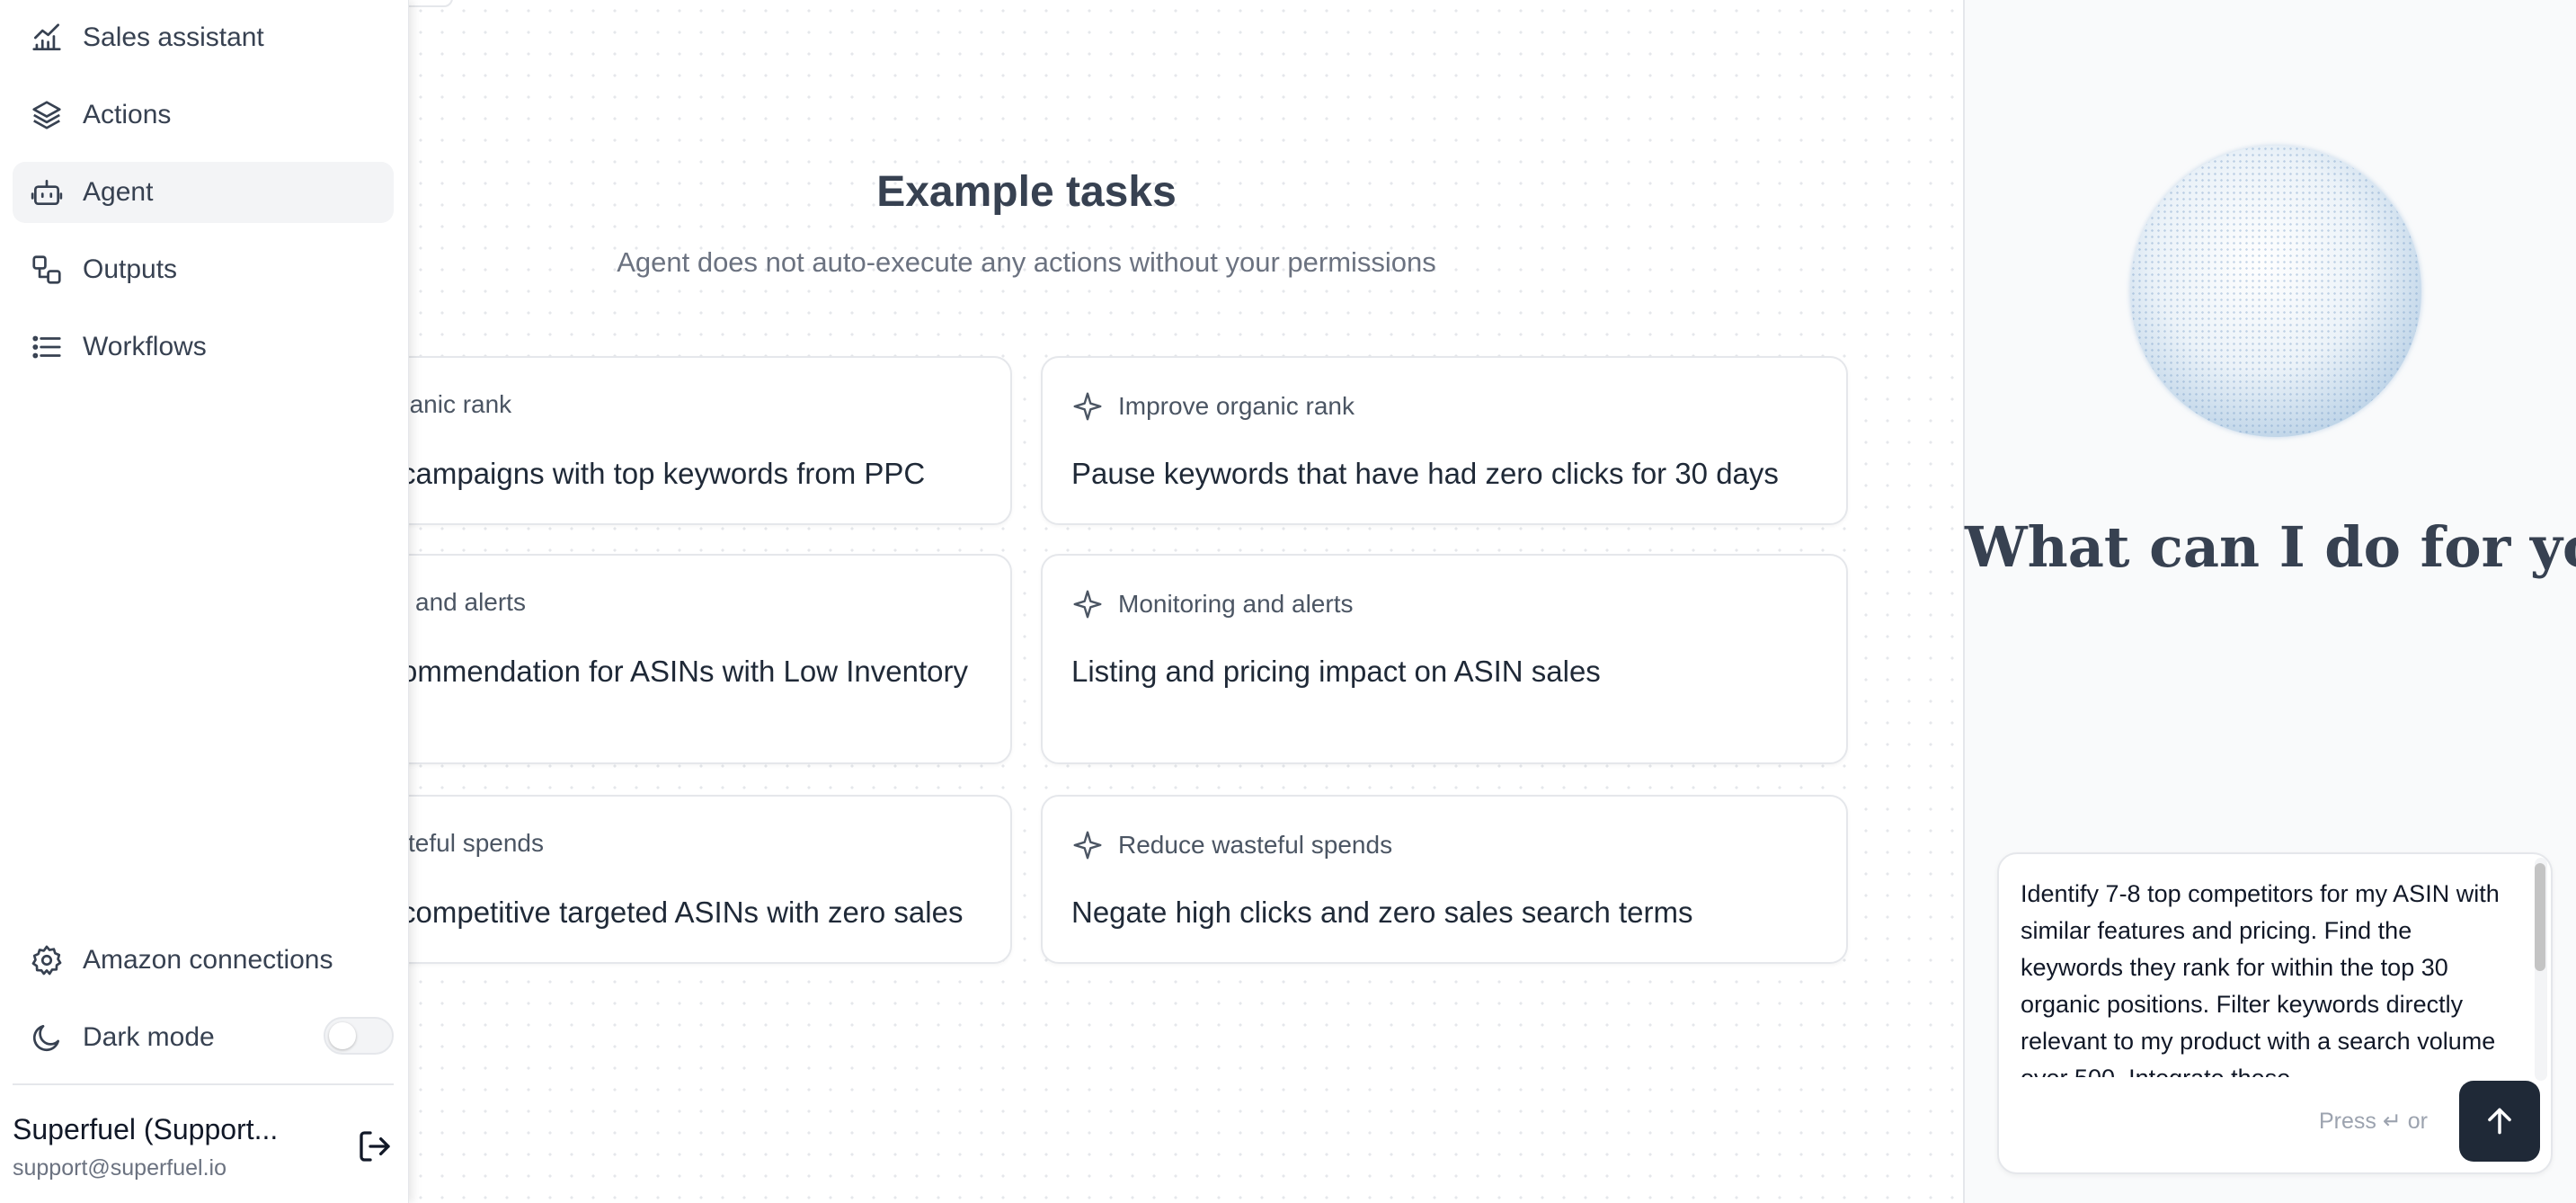 Image resolution: width=2576 pixels, height=1203 pixels. Describe the element at coordinates (1236, 406) in the screenshot. I see `task-category-label: Improve organic rank` at that location.